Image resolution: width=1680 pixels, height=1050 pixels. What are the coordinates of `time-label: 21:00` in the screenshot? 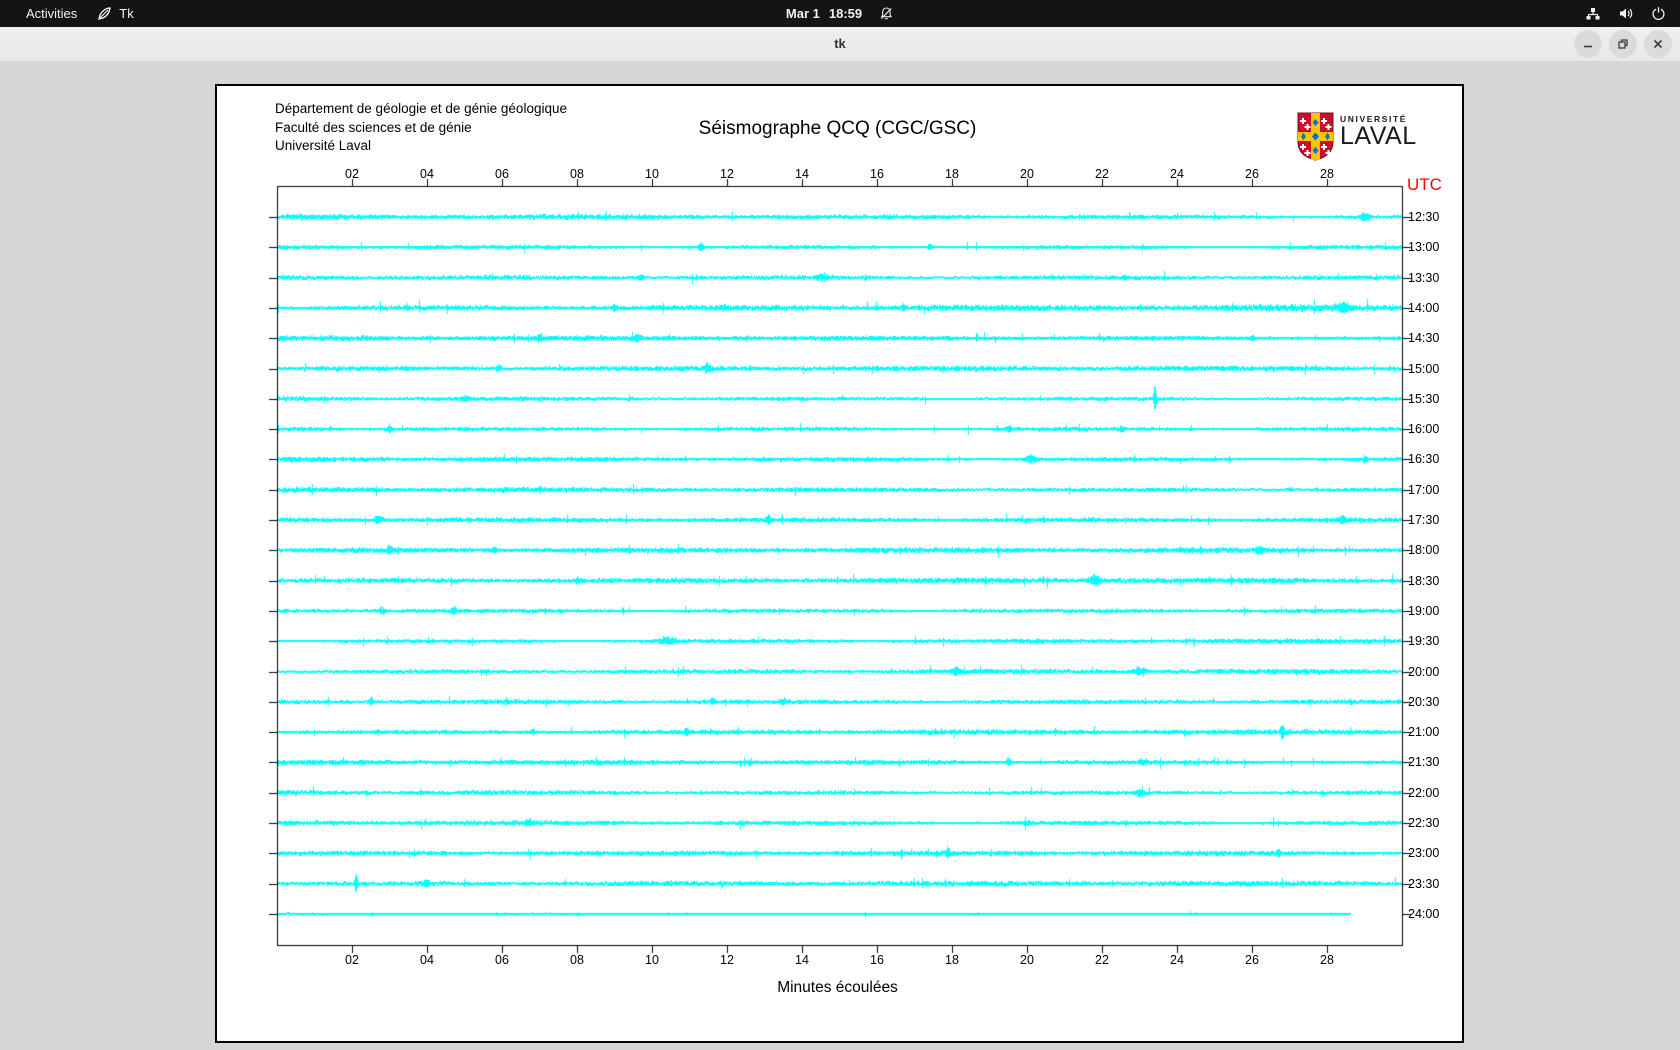 It's located at (1424, 732).